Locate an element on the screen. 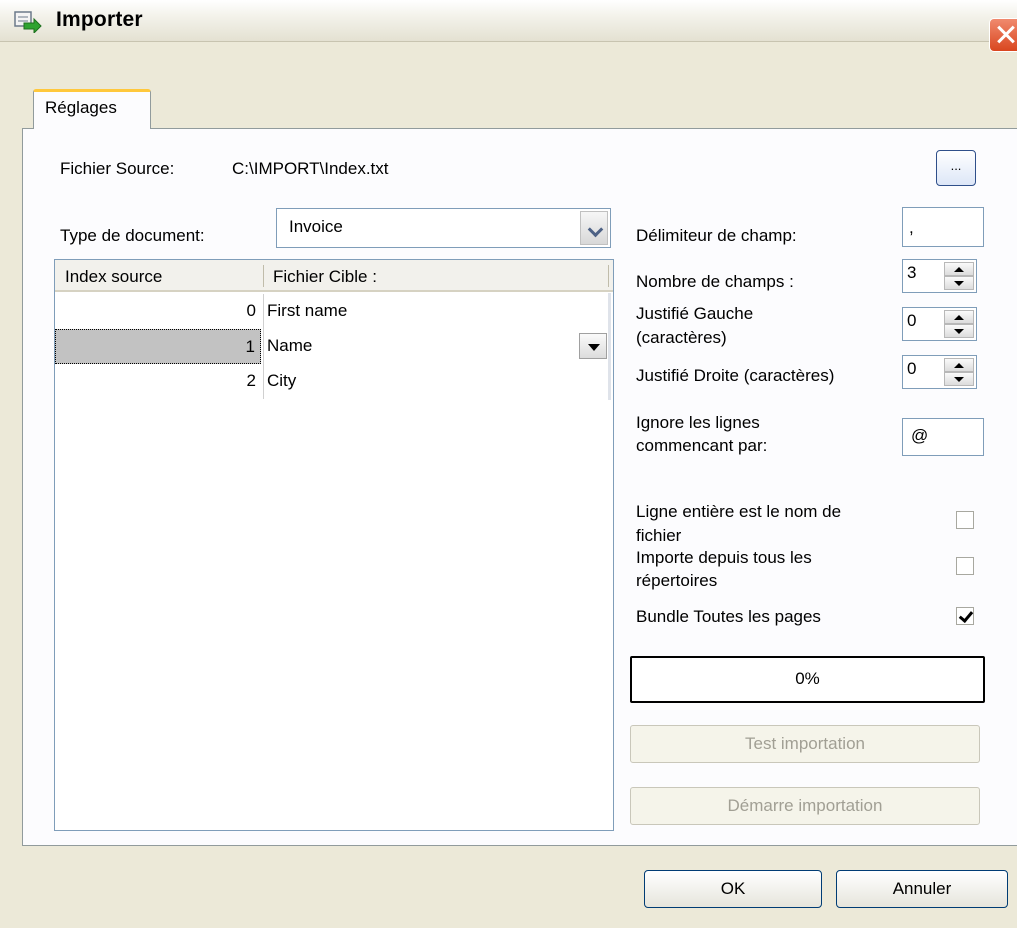 The height and width of the screenshot is (928, 1017). row-target-cell: First name is located at coordinates (437, 311).